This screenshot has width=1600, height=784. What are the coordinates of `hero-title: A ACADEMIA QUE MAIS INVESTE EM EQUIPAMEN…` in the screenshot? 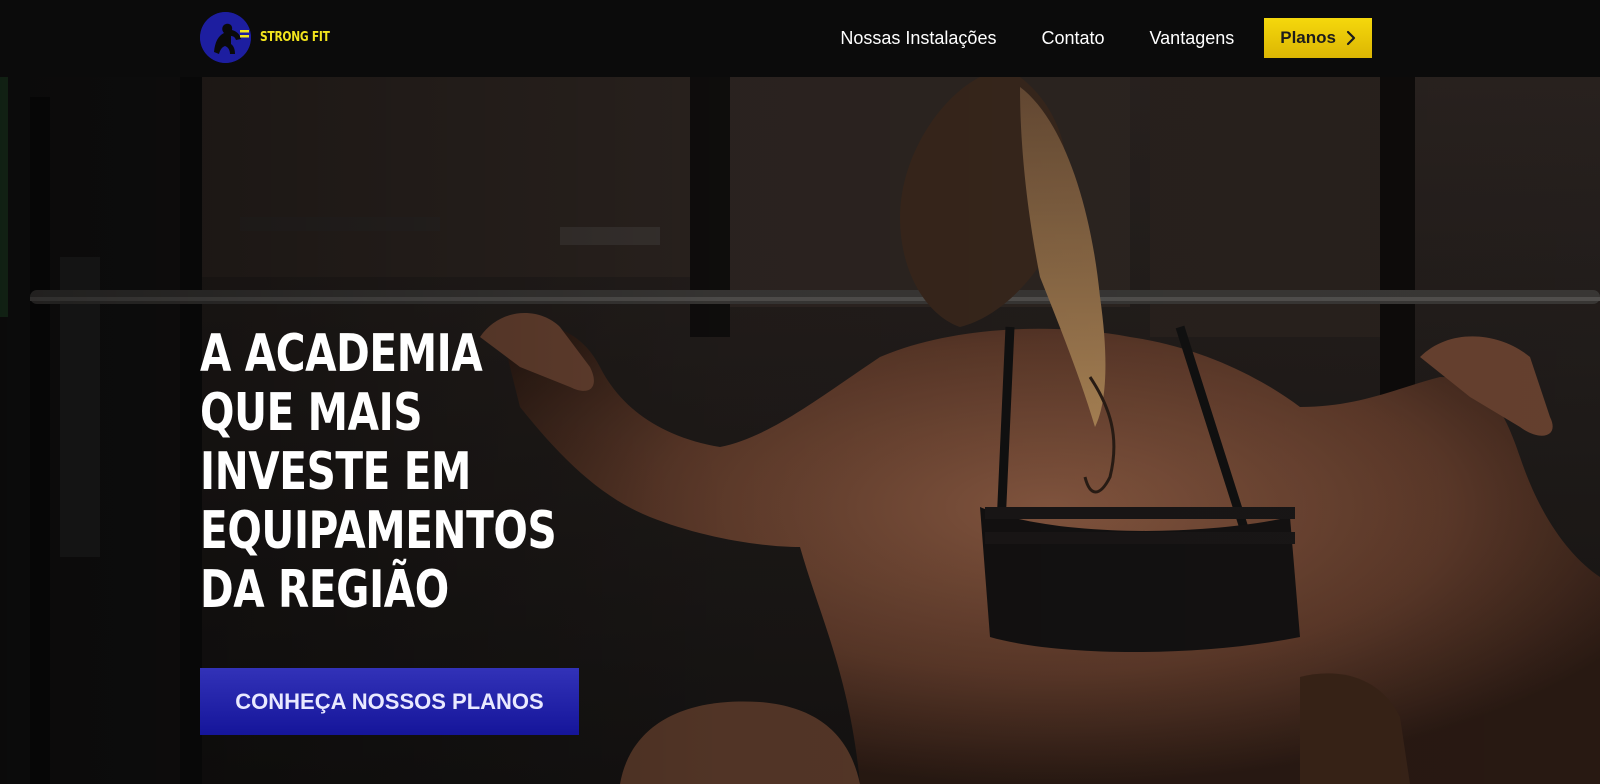 It's located at (378, 472).